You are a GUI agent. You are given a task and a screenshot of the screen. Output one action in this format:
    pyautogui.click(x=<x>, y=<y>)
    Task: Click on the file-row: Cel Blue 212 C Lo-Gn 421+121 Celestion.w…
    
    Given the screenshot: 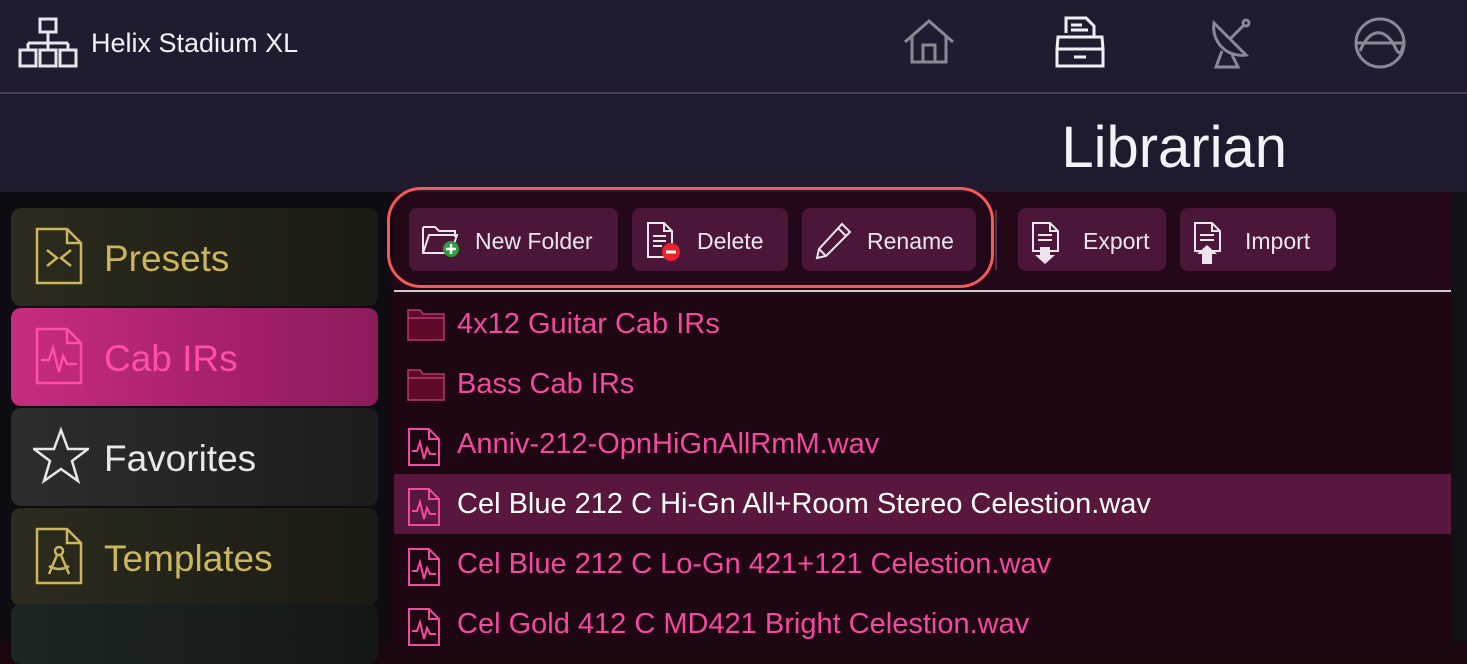 What is the action you would take?
    pyautogui.click(x=922, y=564)
    